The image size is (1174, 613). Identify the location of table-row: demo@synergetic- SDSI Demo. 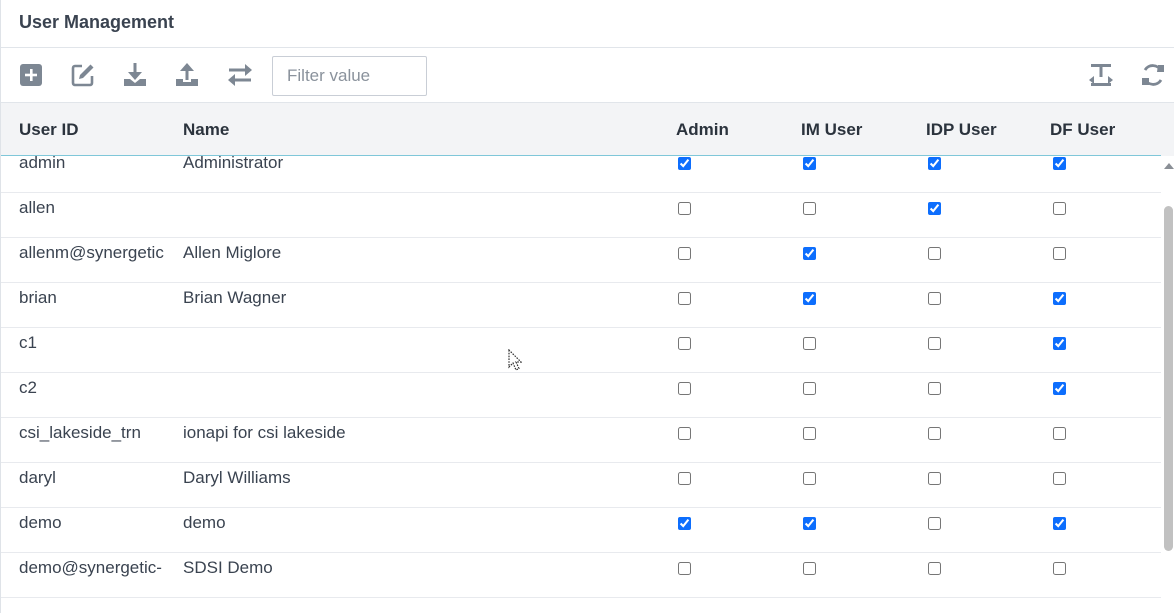
(581, 575).